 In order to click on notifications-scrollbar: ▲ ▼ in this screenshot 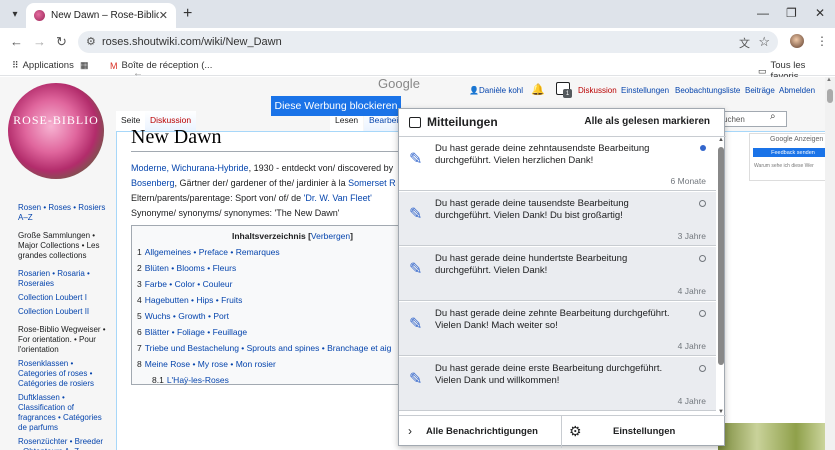, I will do `click(721, 276)`.